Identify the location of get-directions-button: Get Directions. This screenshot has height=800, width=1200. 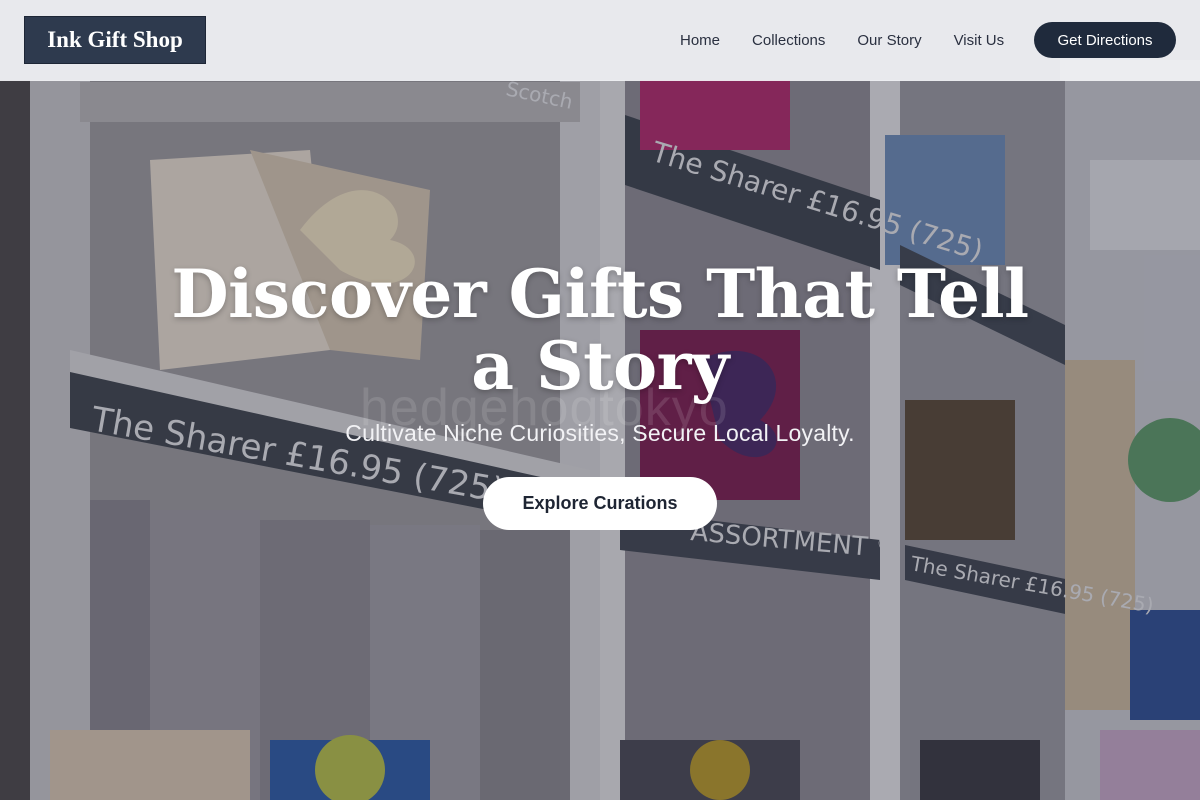
(1105, 40).